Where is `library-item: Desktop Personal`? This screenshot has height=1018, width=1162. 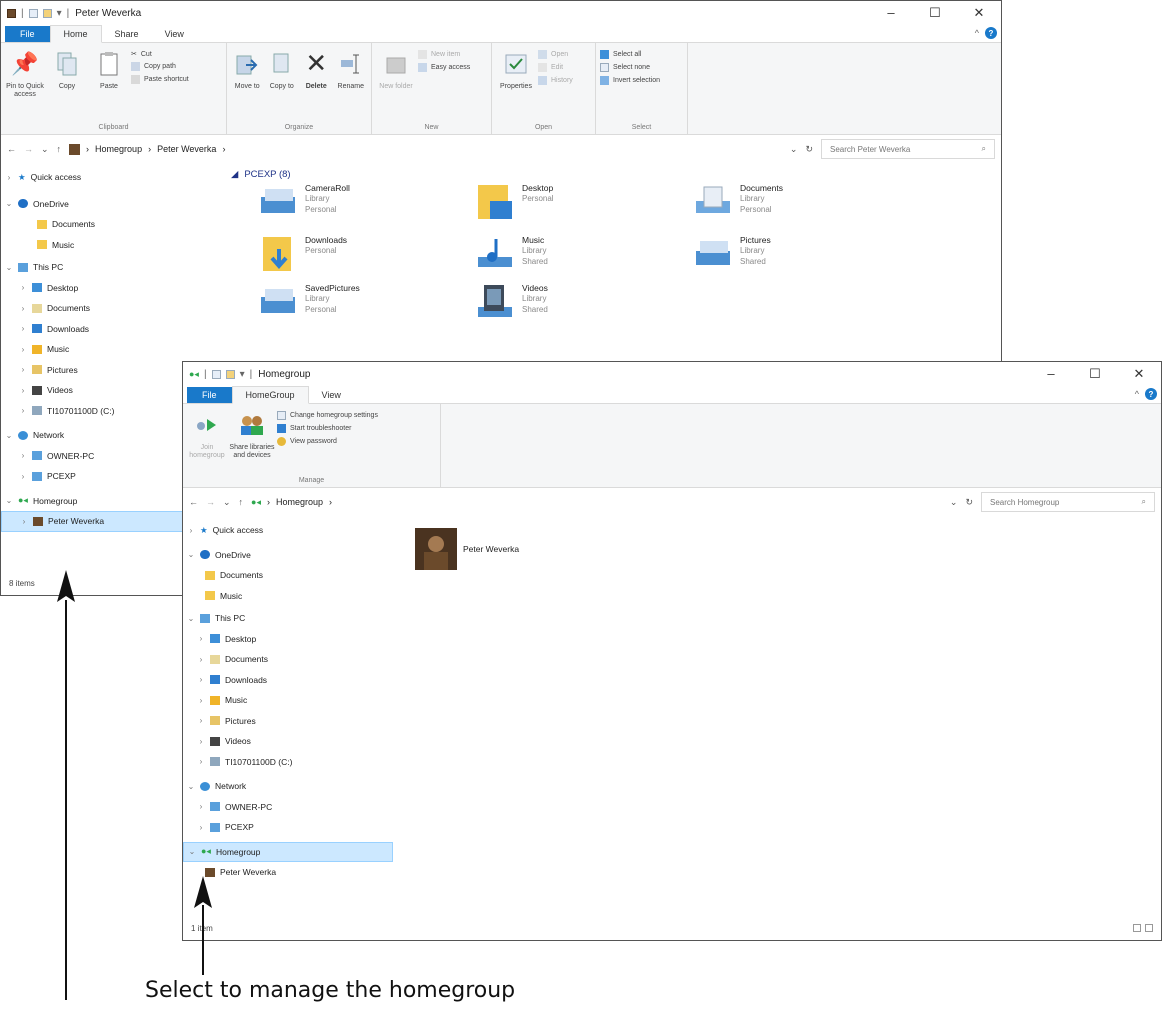 library-item: Desktop Personal is located at coordinates (515, 202).